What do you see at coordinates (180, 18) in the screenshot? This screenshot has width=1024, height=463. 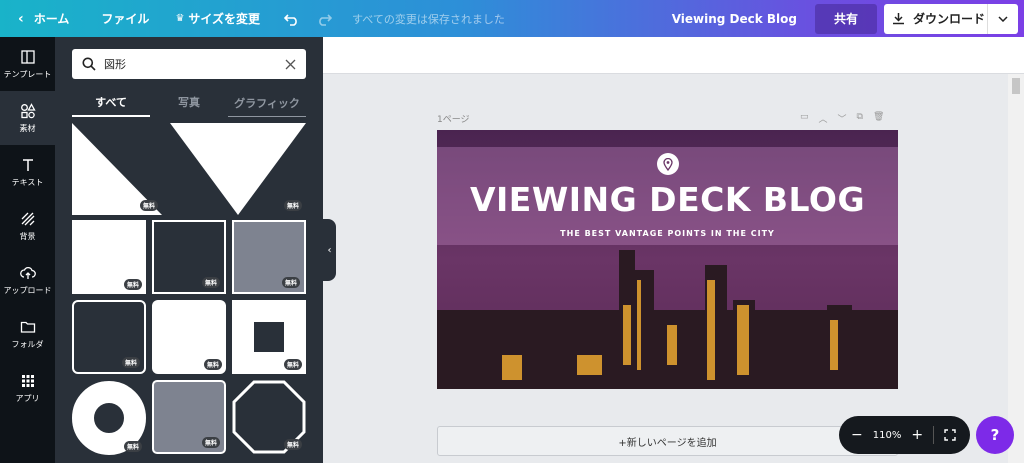 I see `crown-icon: ♛` at bounding box center [180, 18].